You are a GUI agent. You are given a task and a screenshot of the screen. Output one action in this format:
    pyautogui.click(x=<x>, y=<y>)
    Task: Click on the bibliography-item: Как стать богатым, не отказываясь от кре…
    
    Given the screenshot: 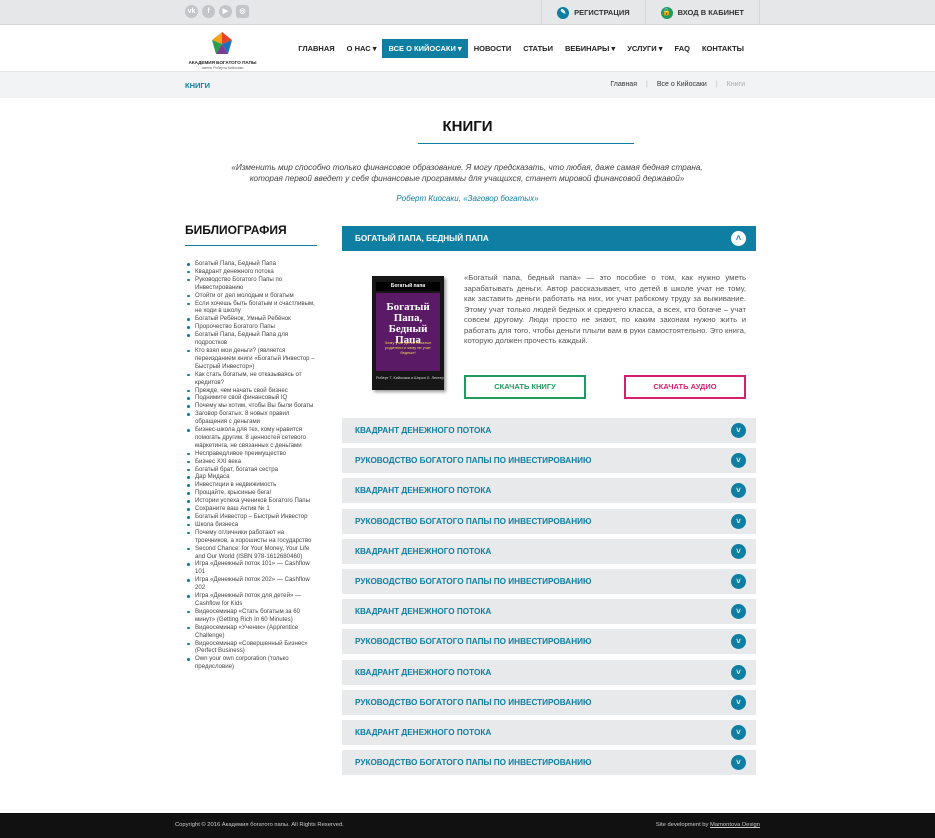 What is the action you would take?
    pyautogui.click(x=251, y=379)
    